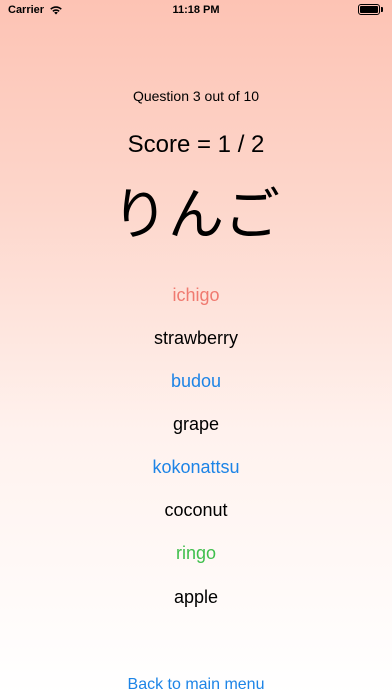  What do you see at coordinates (196, 685) in the screenshot?
I see `back-to-menu-button: Back to main menu` at bounding box center [196, 685].